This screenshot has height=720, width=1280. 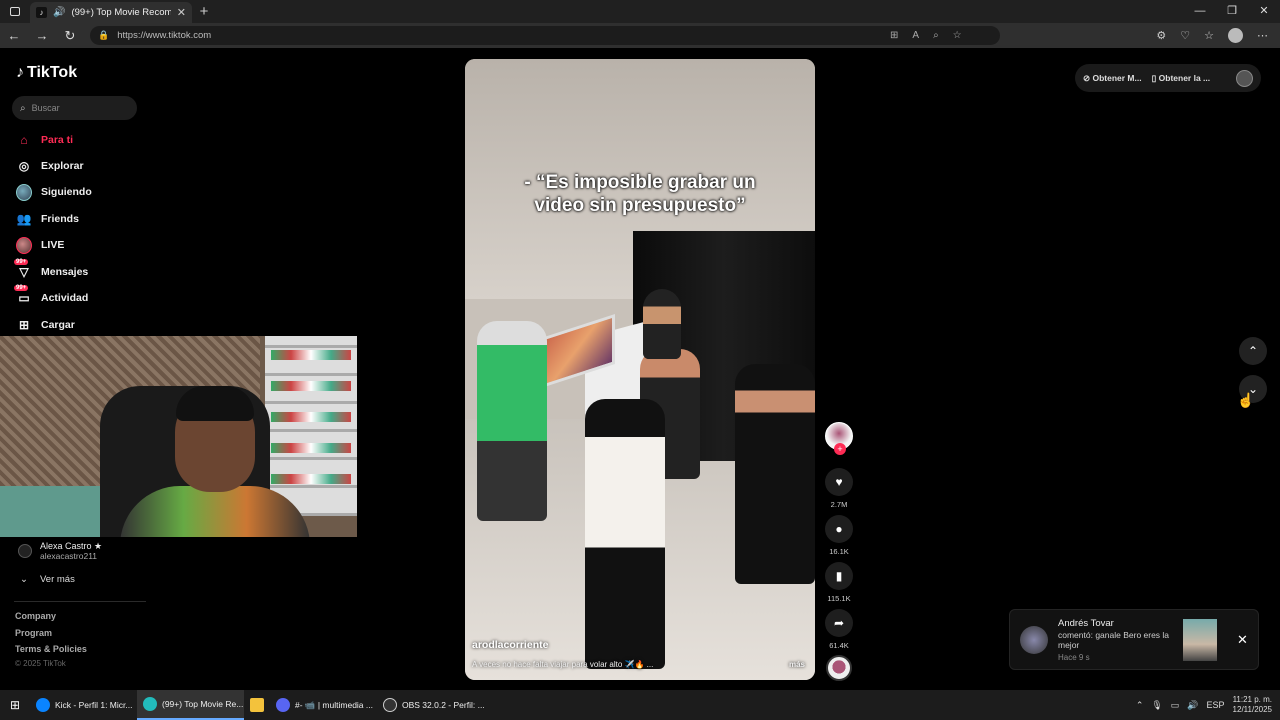 I want to click on extensions-icon: ⚙, so click(x=1161, y=35).